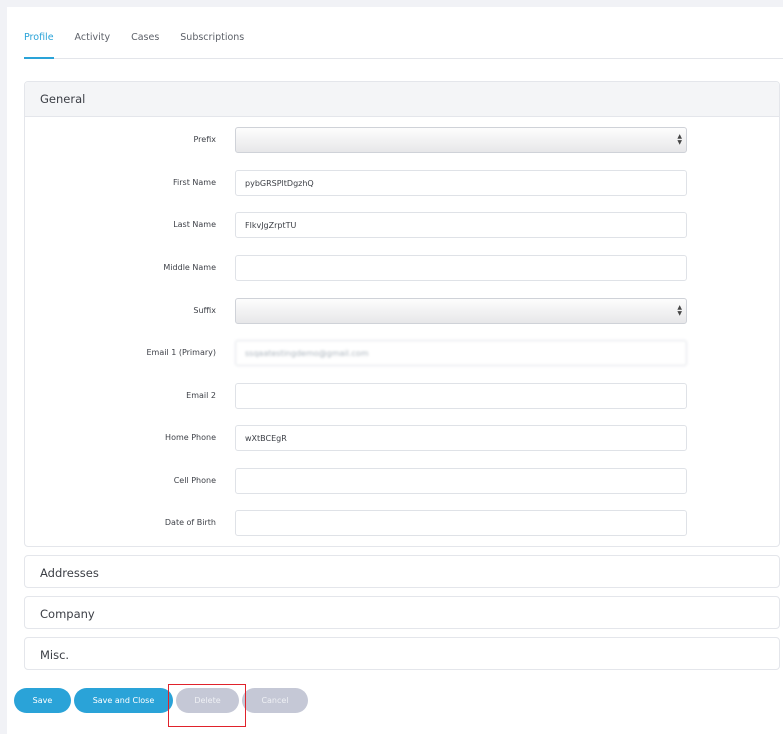 Image resolution: width=783 pixels, height=734 pixels. What do you see at coordinates (194, 224) in the screenshot?
I see `last-name-label: Last Name` at bounding box center [194, 224].